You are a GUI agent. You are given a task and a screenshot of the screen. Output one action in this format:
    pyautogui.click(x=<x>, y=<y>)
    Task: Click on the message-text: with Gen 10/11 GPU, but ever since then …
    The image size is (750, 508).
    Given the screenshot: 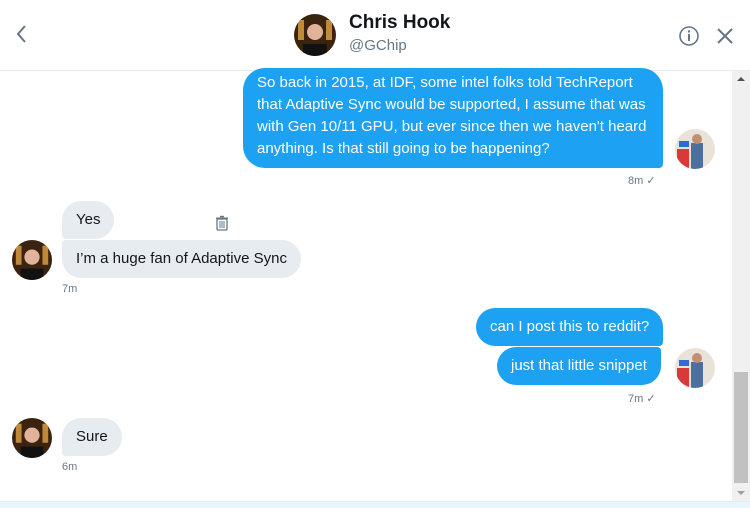 What is the action you would take?
    pyautogui.click(x=452, y=126)
    